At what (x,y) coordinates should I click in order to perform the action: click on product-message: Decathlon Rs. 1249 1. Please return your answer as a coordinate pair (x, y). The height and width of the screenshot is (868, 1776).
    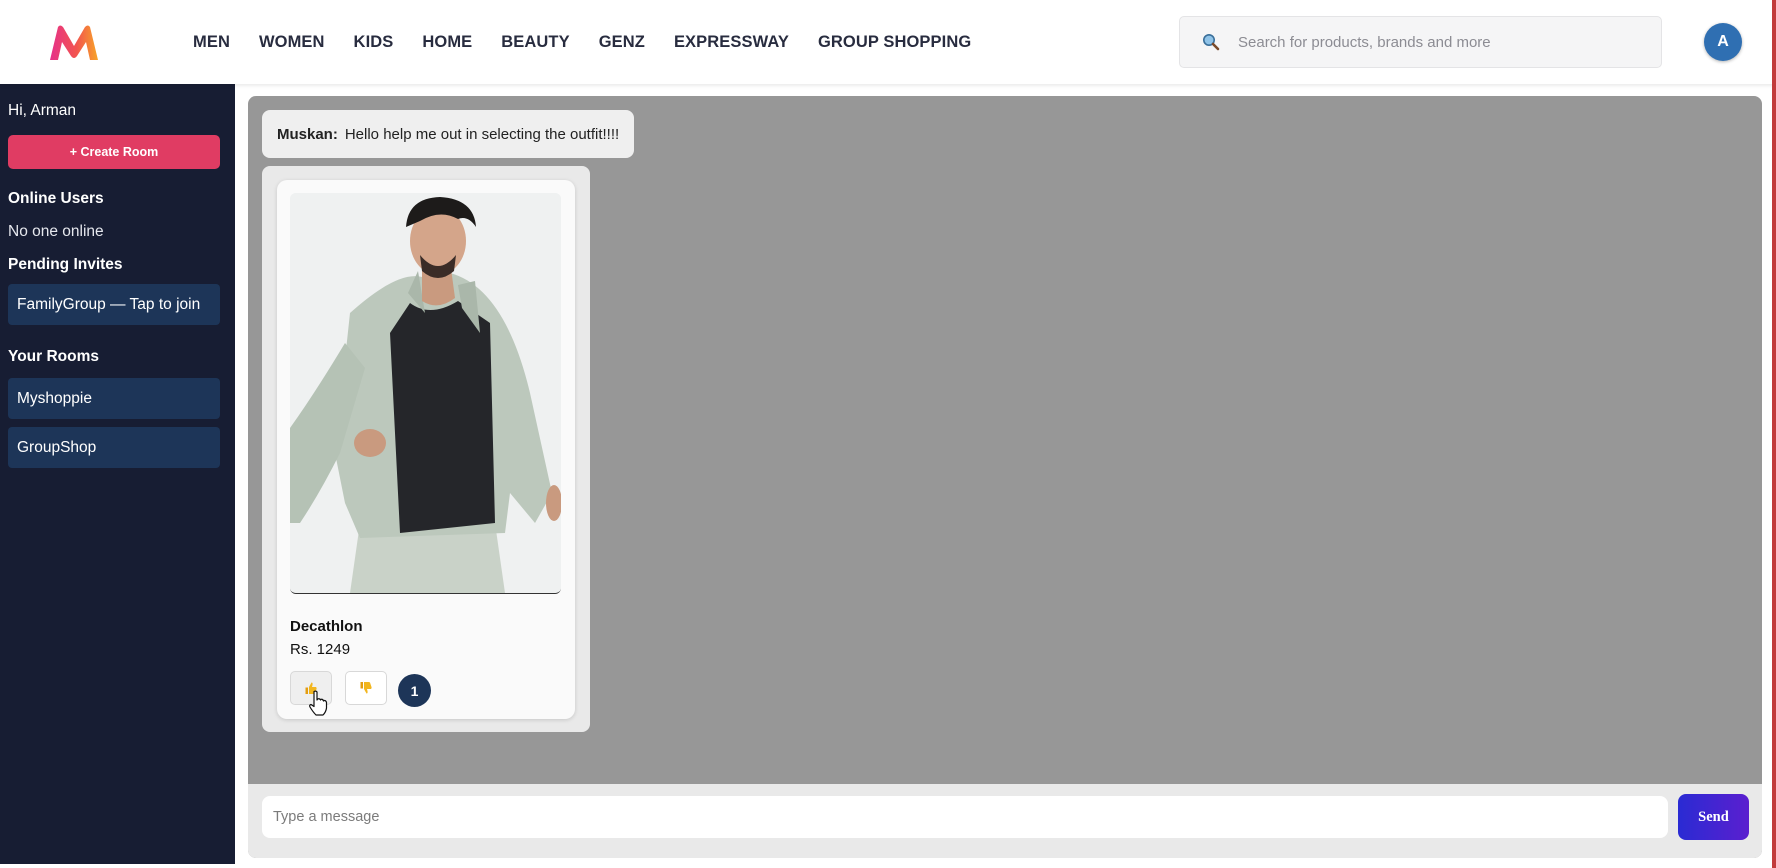
    Looking at the image, I should click on (426, 449).